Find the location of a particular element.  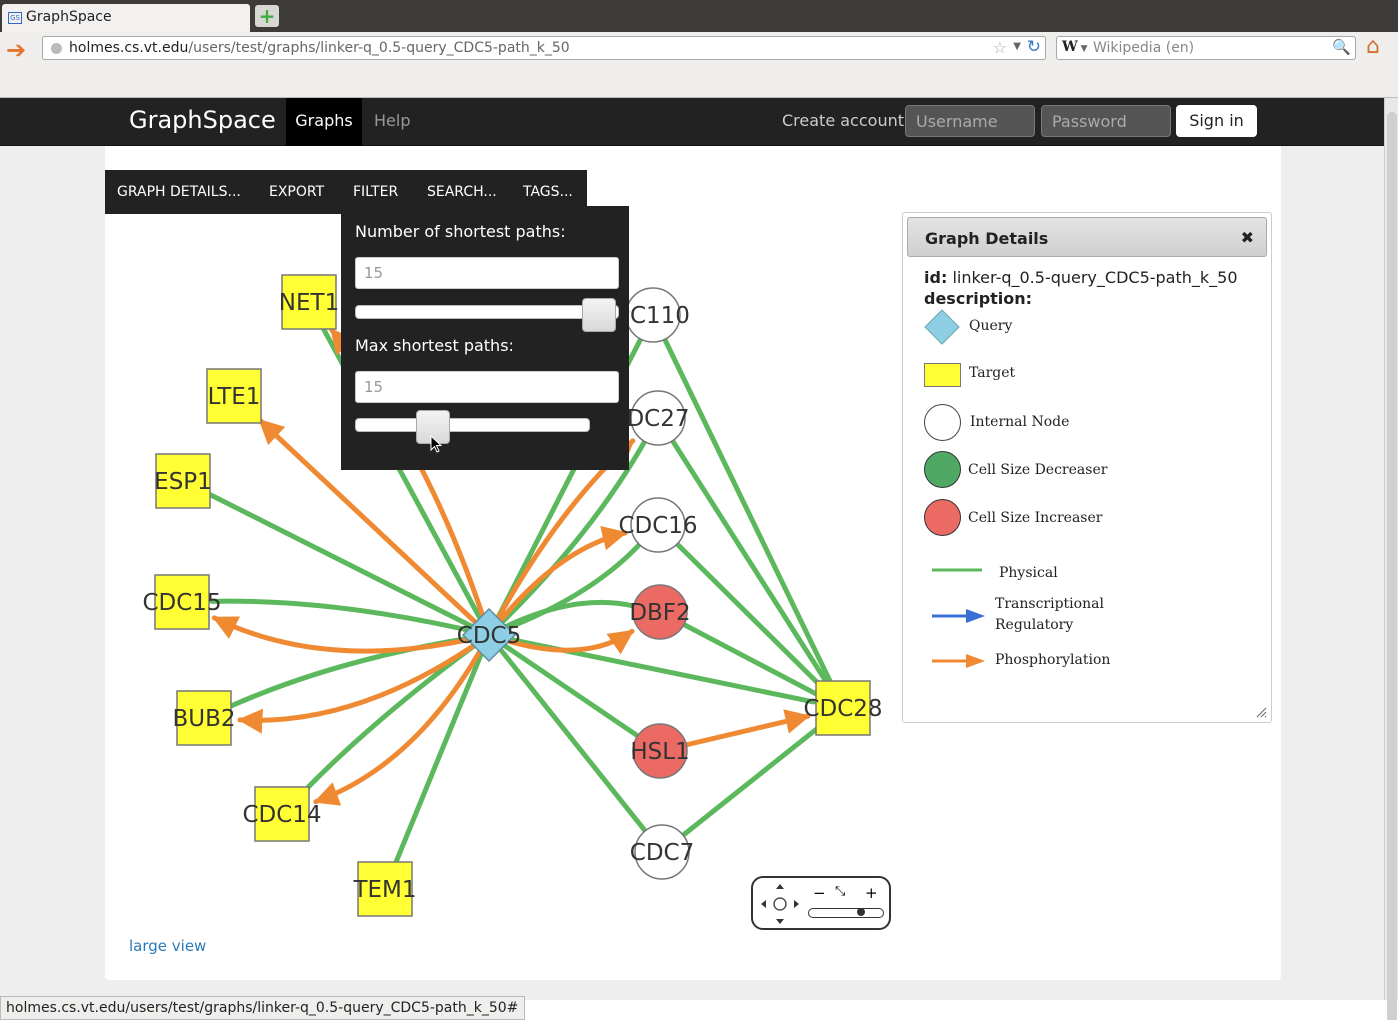

node-dc27: DC27 is located at coordinates (658, 418).